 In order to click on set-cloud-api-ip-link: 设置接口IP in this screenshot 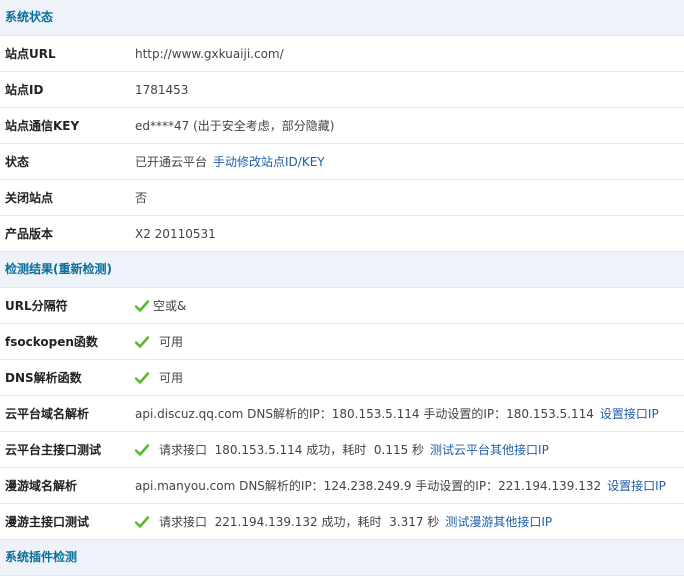, I will do `click(629, 413)`.